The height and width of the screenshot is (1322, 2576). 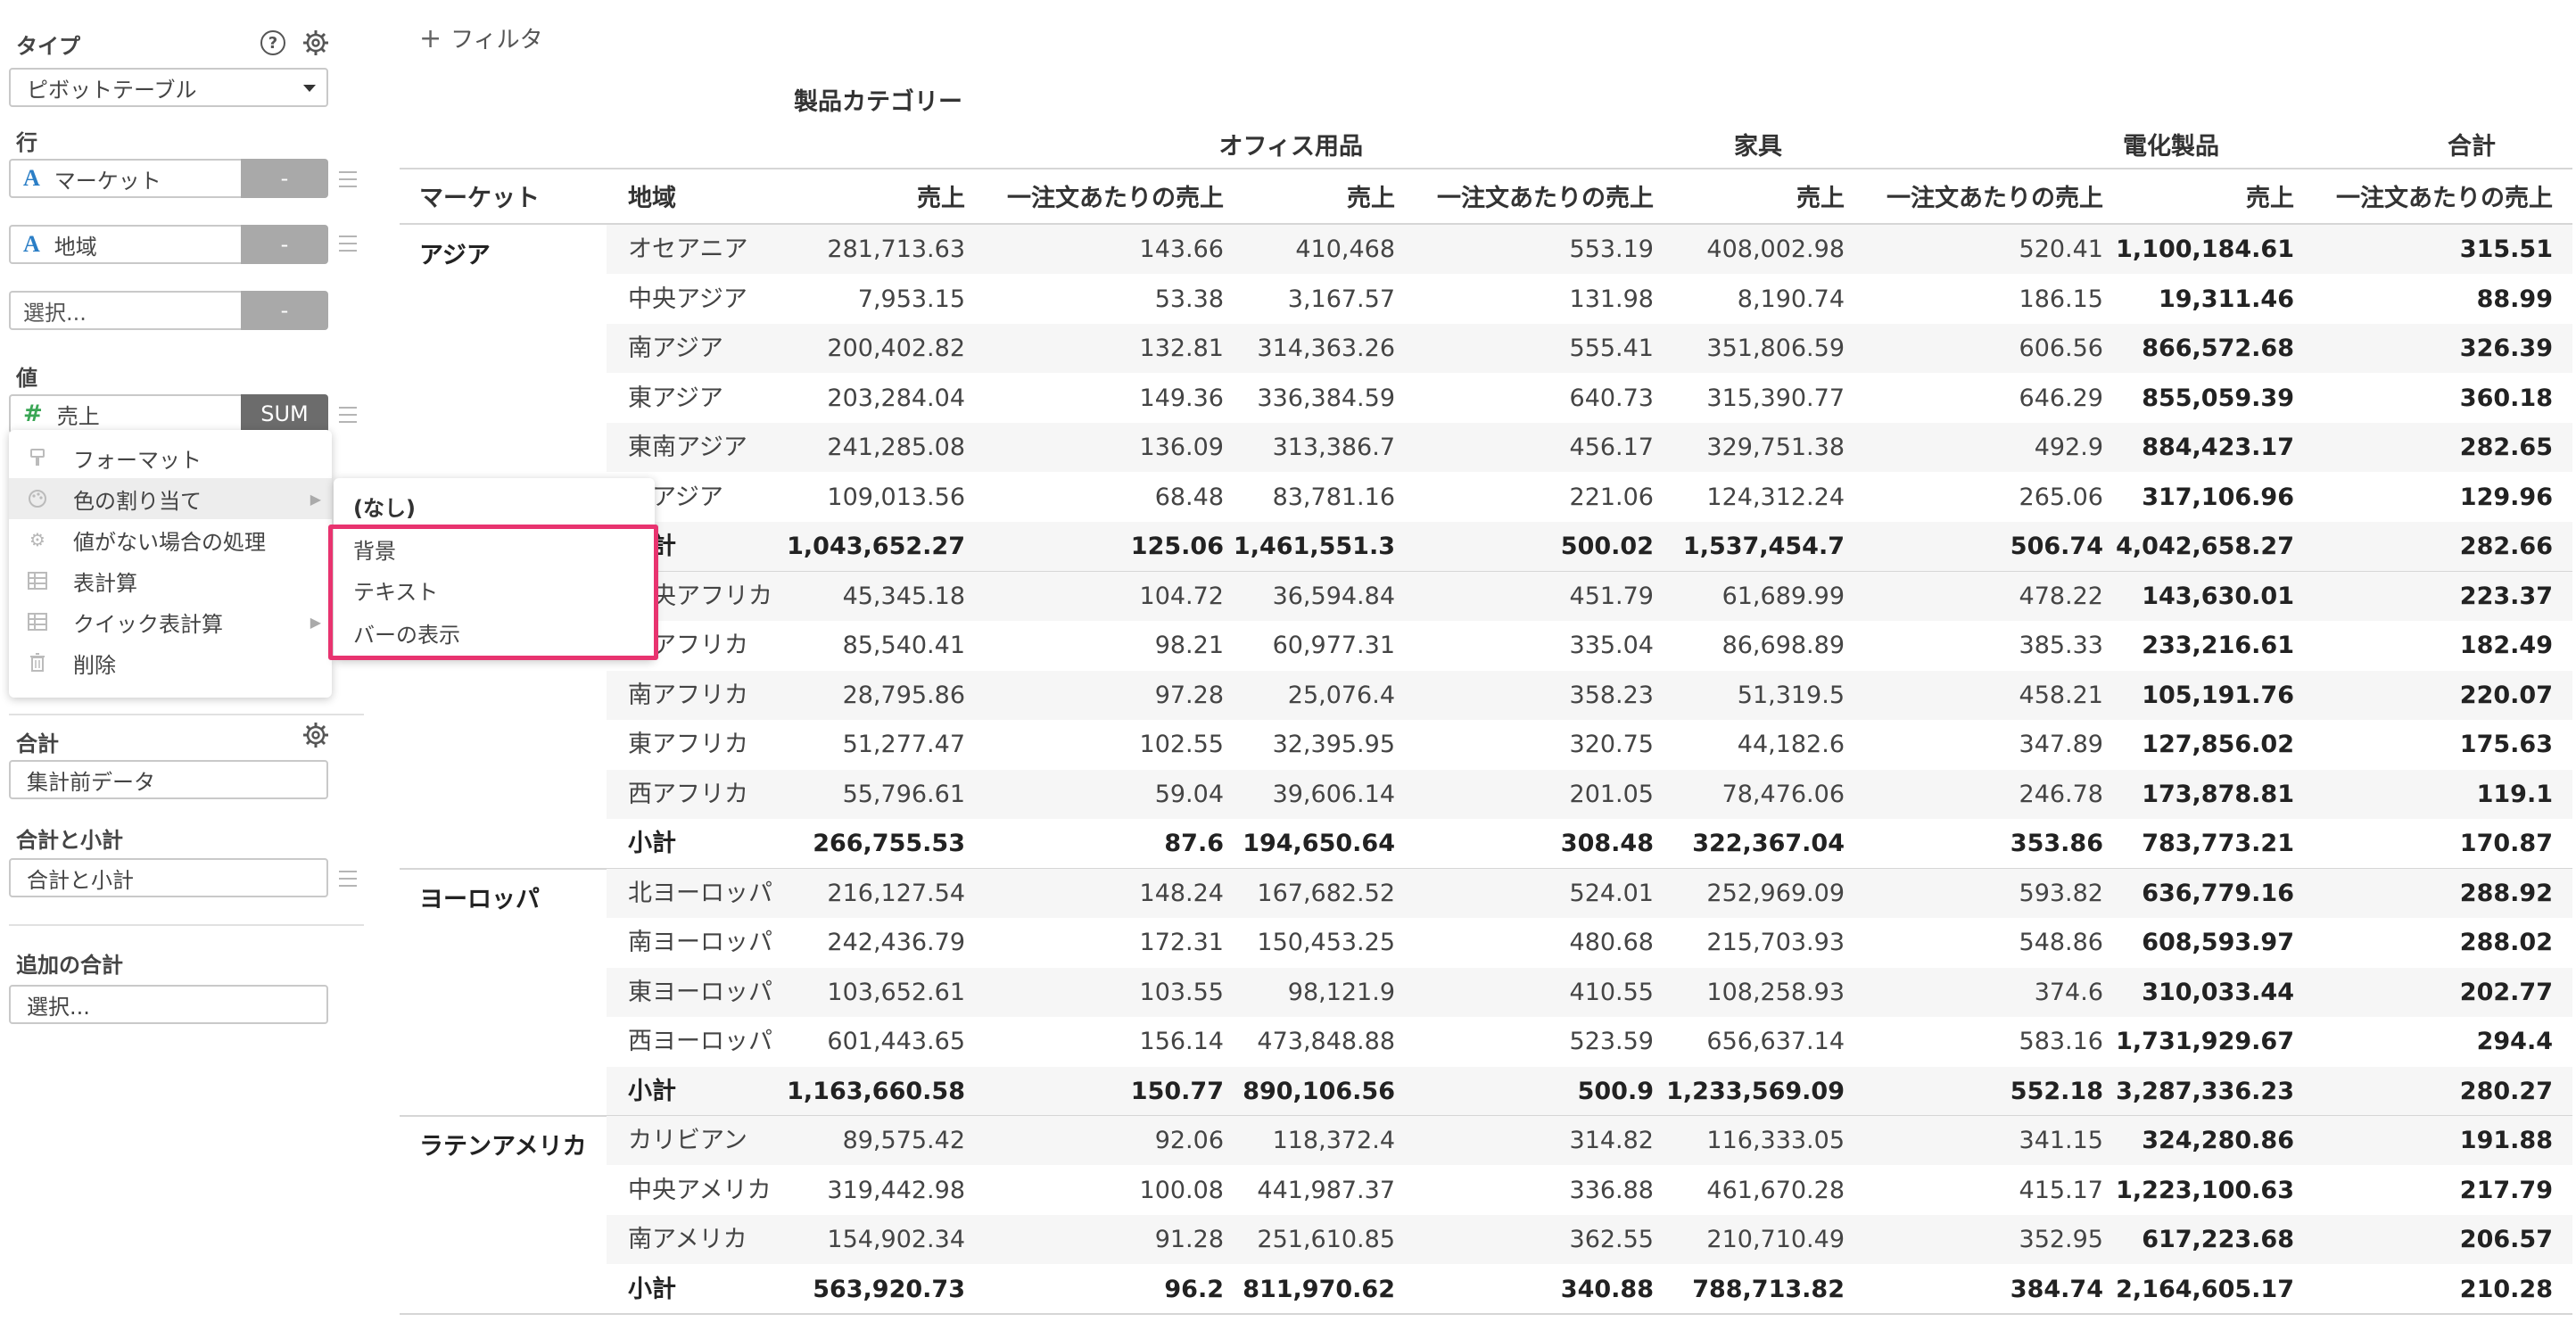 What do you see at coordinates (896, 349) in the screenshot?
I see `sales-cell: 200,402.82` at bounding box center [896, 349].